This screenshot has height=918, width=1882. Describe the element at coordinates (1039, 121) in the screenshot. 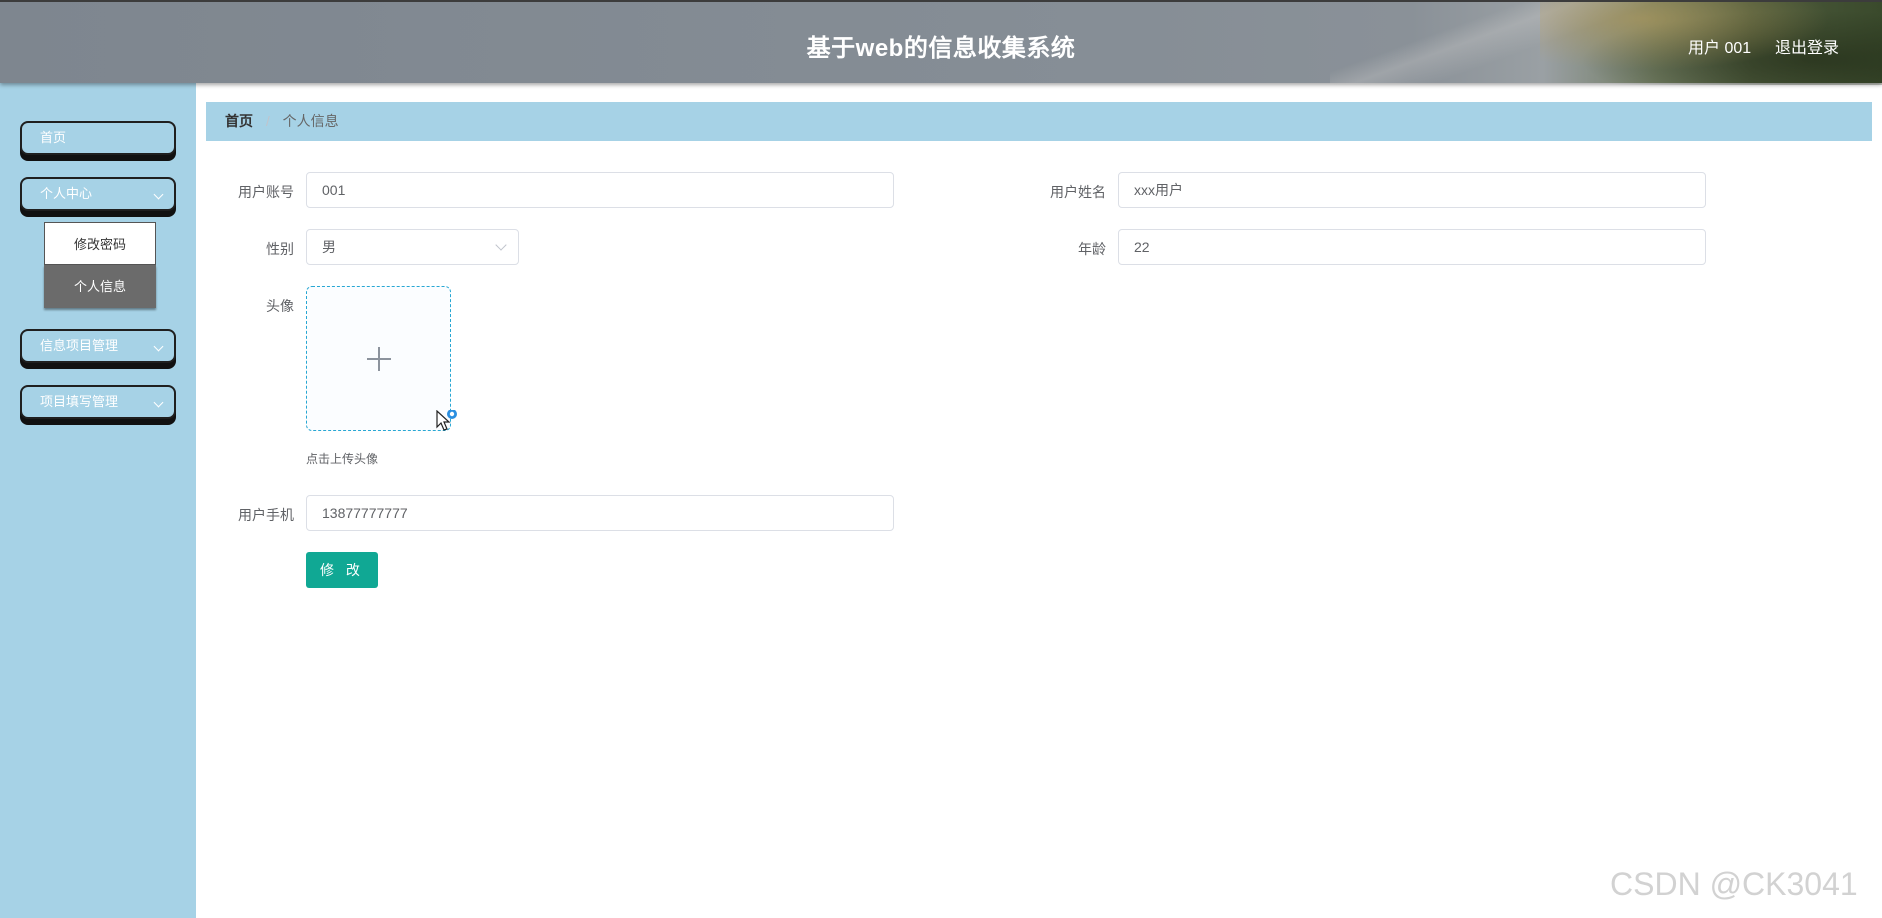

I see `breadcrumb: 首页 / 个人信息` at that location.